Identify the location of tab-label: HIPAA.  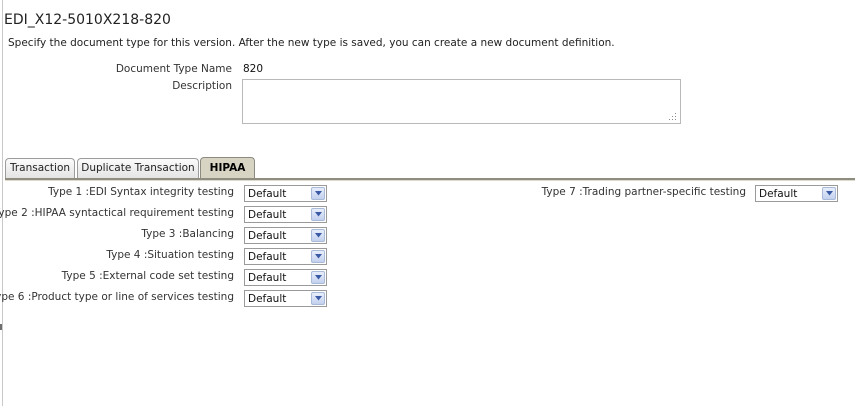
(227, 168).